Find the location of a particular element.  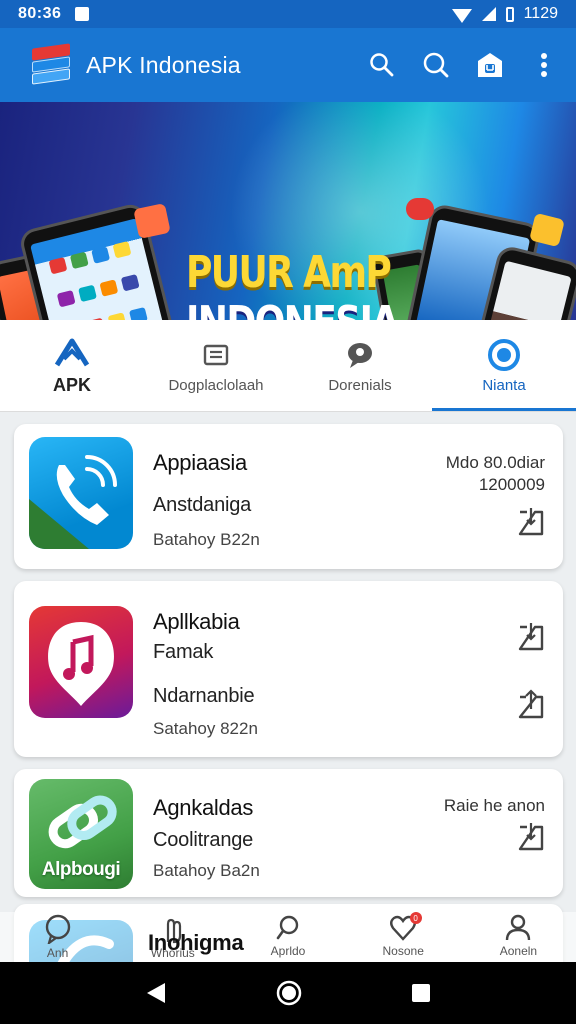

status-time: 80:36 is located at coordinates (40, 13).